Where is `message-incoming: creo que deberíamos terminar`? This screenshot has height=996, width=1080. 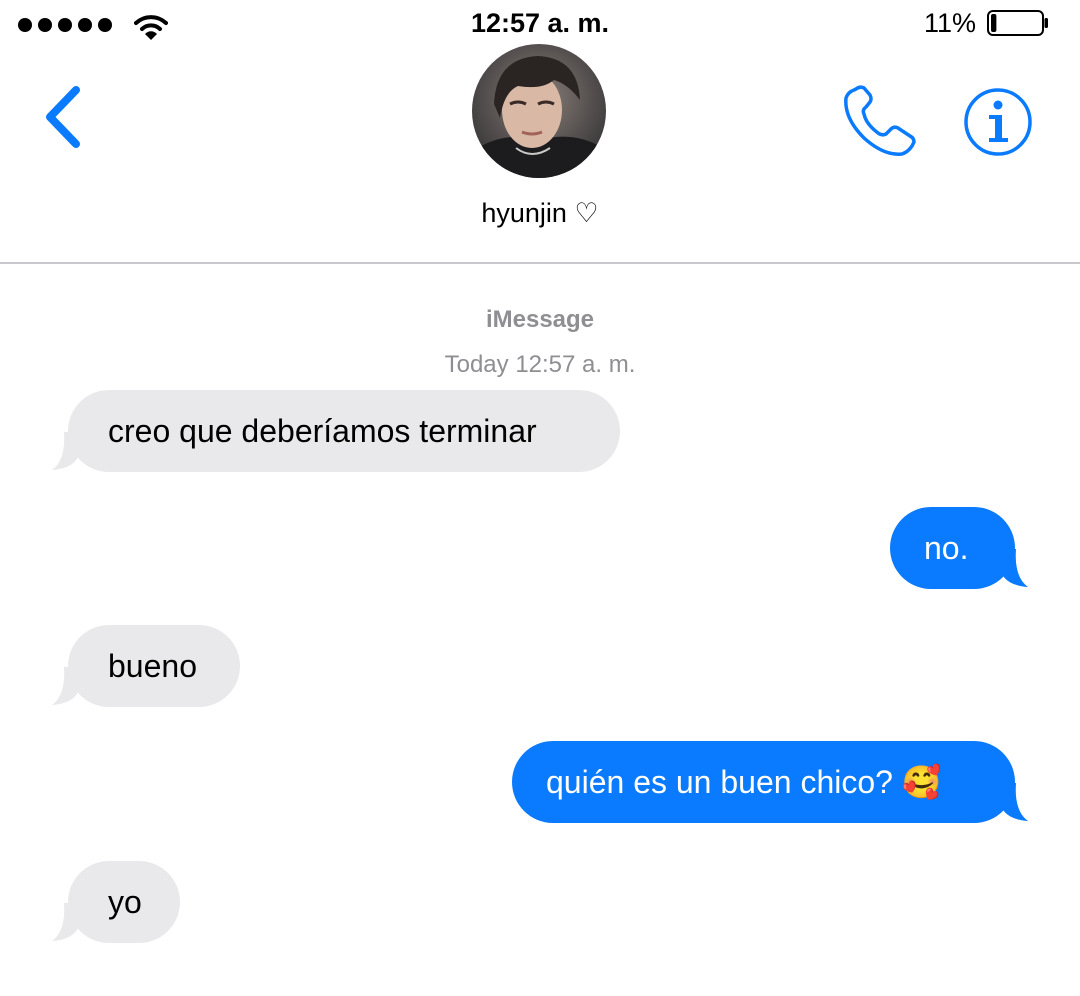 message-incoming: creo que deberíamos terminar is located at coordinates (344, 431).